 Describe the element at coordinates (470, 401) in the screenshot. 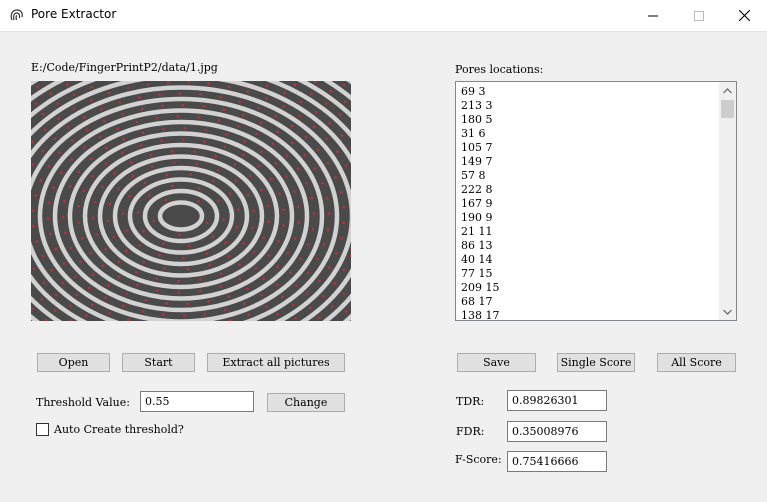

I see `tdr-label: TDR:` at that location.